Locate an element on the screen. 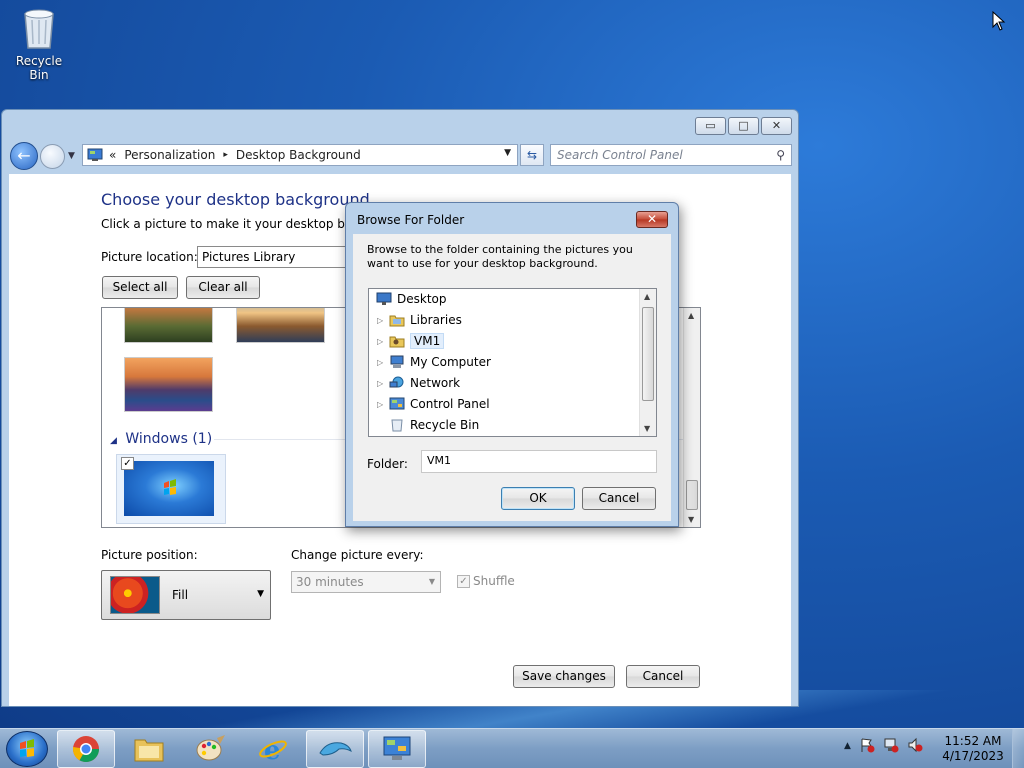  tree-item-libraries: ▷ Libraries is located at coordinates (419, 320).